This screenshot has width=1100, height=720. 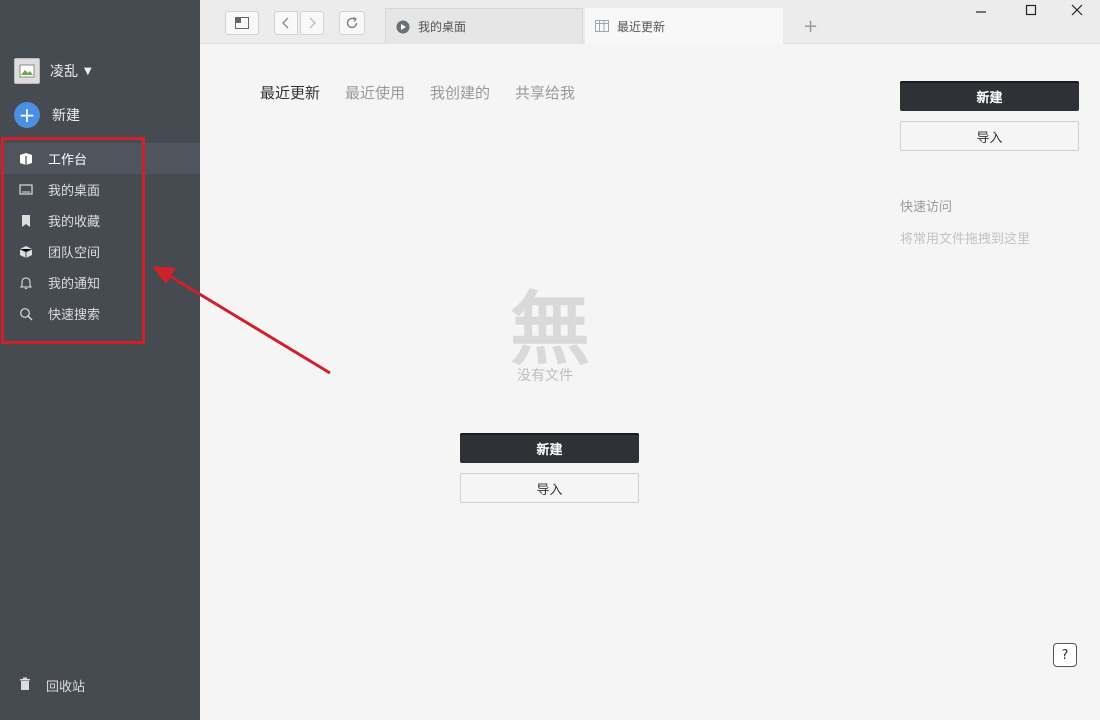 I want to click on close-icon, so click(x=1077, y=10).